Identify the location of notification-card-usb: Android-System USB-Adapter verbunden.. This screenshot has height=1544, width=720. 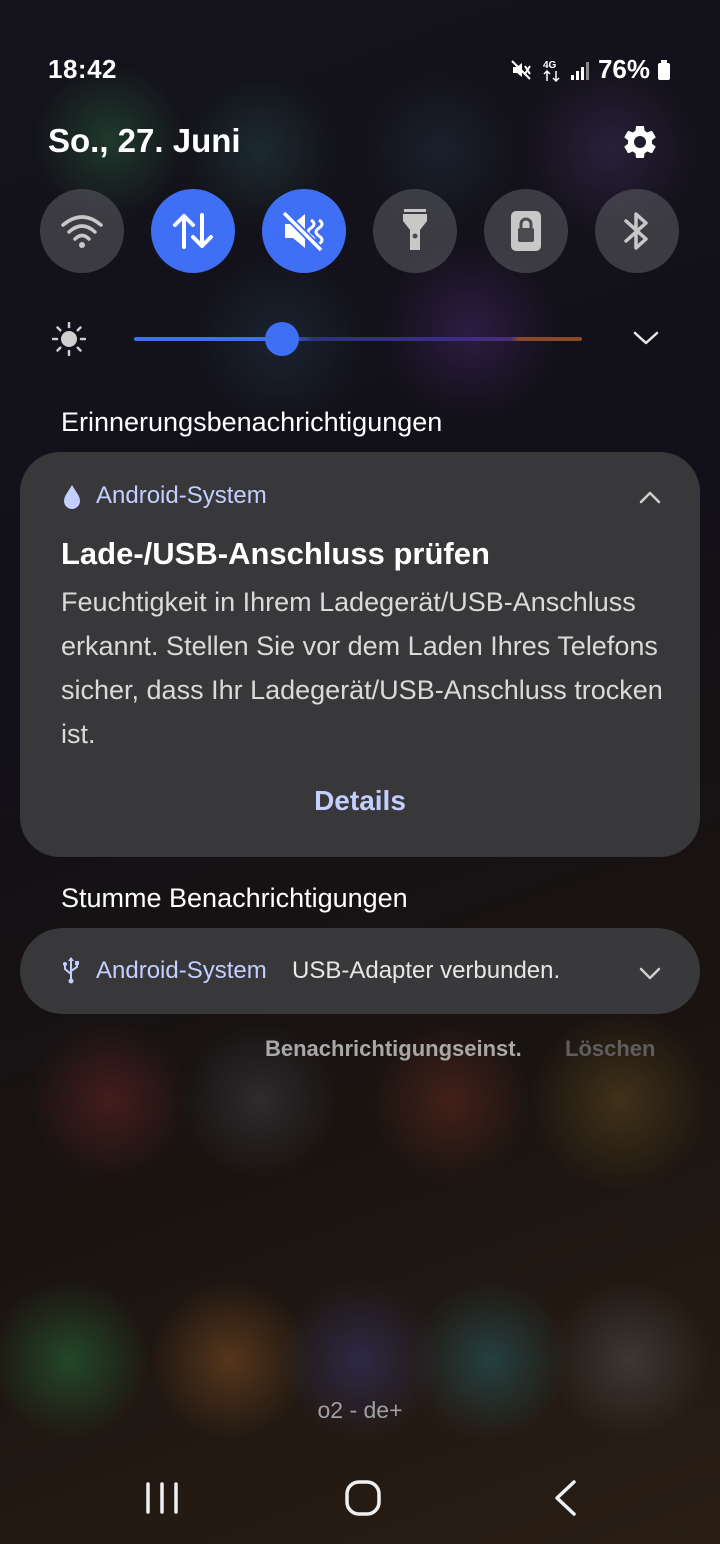
(360, 971).